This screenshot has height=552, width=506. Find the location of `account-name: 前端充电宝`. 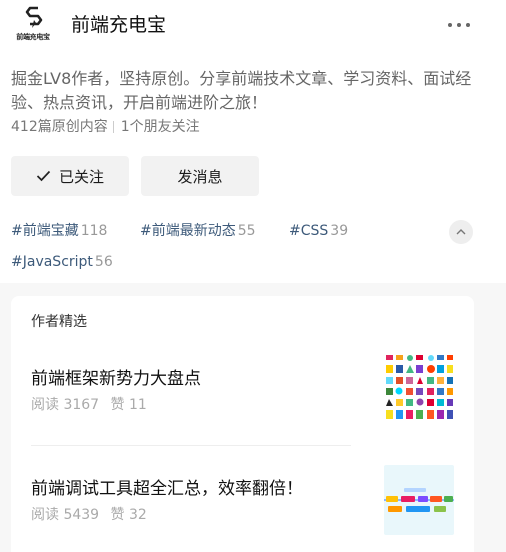

account-name: 前端充电宝 is located at coordinates (119, 25).